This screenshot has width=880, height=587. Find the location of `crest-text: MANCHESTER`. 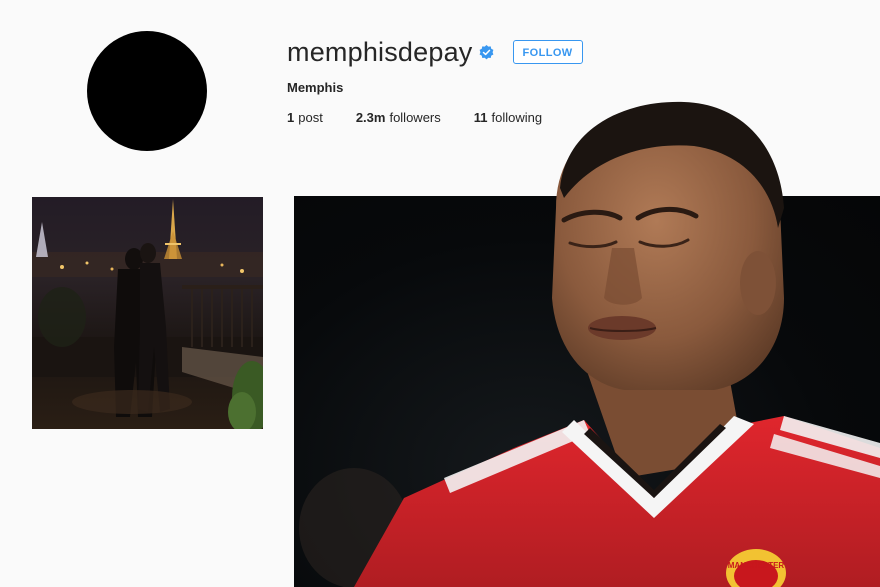

crest-text: MANCHESTER is located at coordinates (756, 565).